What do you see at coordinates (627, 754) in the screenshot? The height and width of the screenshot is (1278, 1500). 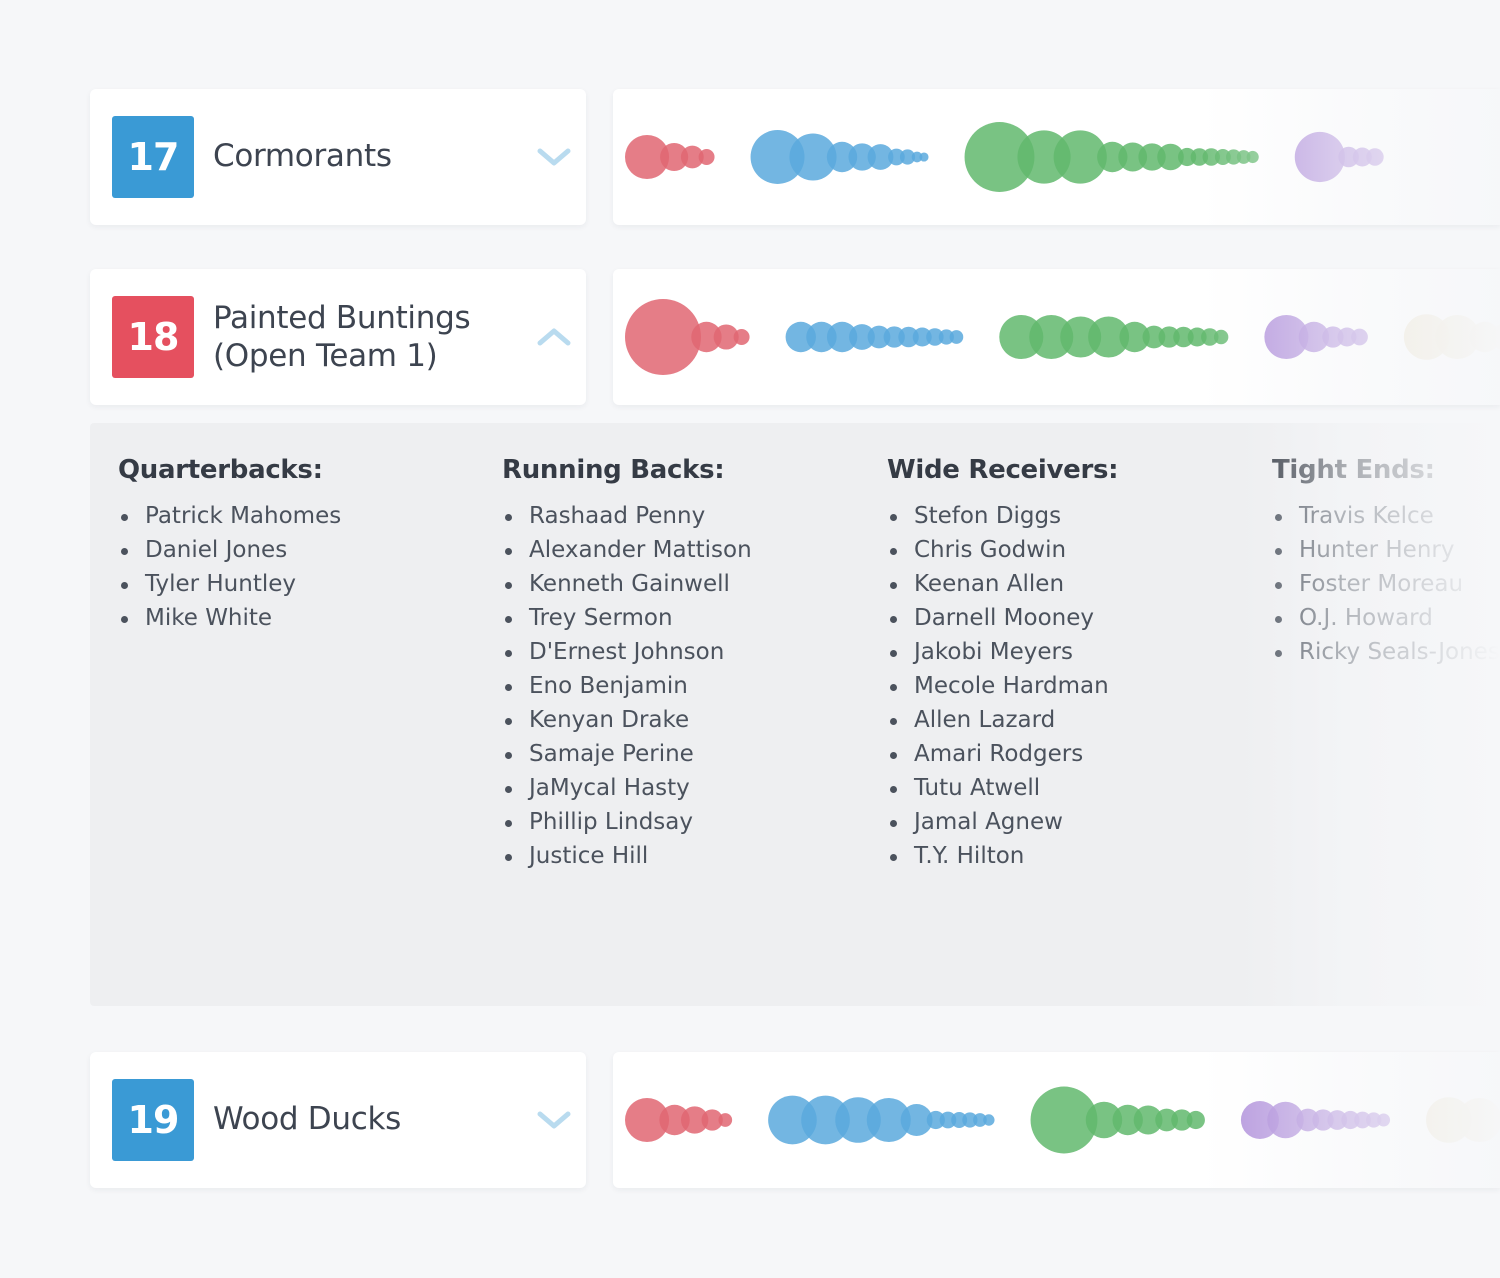 I see `player-list-item: Samaje Perine` at bounding box center [627, 754].